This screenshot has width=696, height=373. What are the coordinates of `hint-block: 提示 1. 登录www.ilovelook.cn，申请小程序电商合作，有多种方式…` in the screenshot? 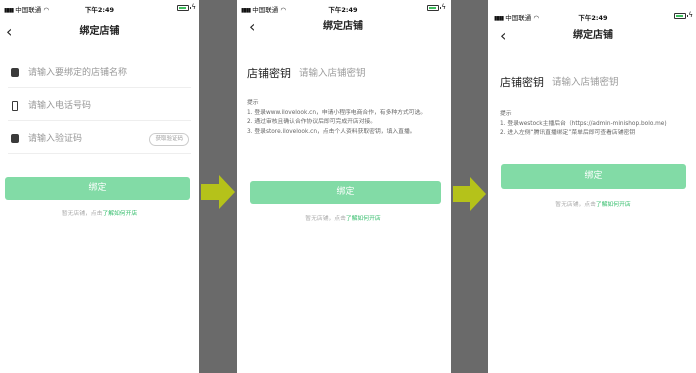 It's located at (344, 118).